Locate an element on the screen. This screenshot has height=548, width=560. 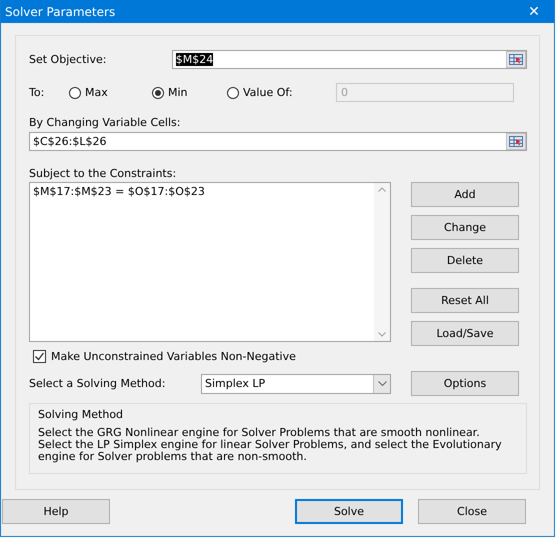
scroll-down-icon is located at coordinates (382, 334).